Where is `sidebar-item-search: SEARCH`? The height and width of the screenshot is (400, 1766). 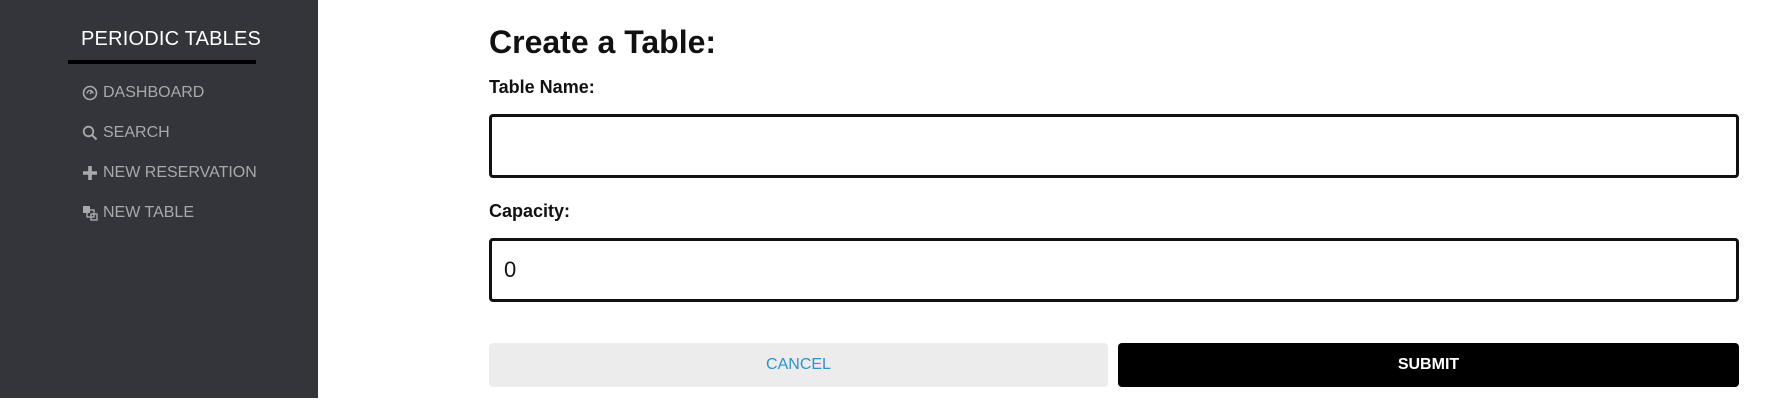
sidebar-item-search: SEARCH is located at coordinates (169, 133).